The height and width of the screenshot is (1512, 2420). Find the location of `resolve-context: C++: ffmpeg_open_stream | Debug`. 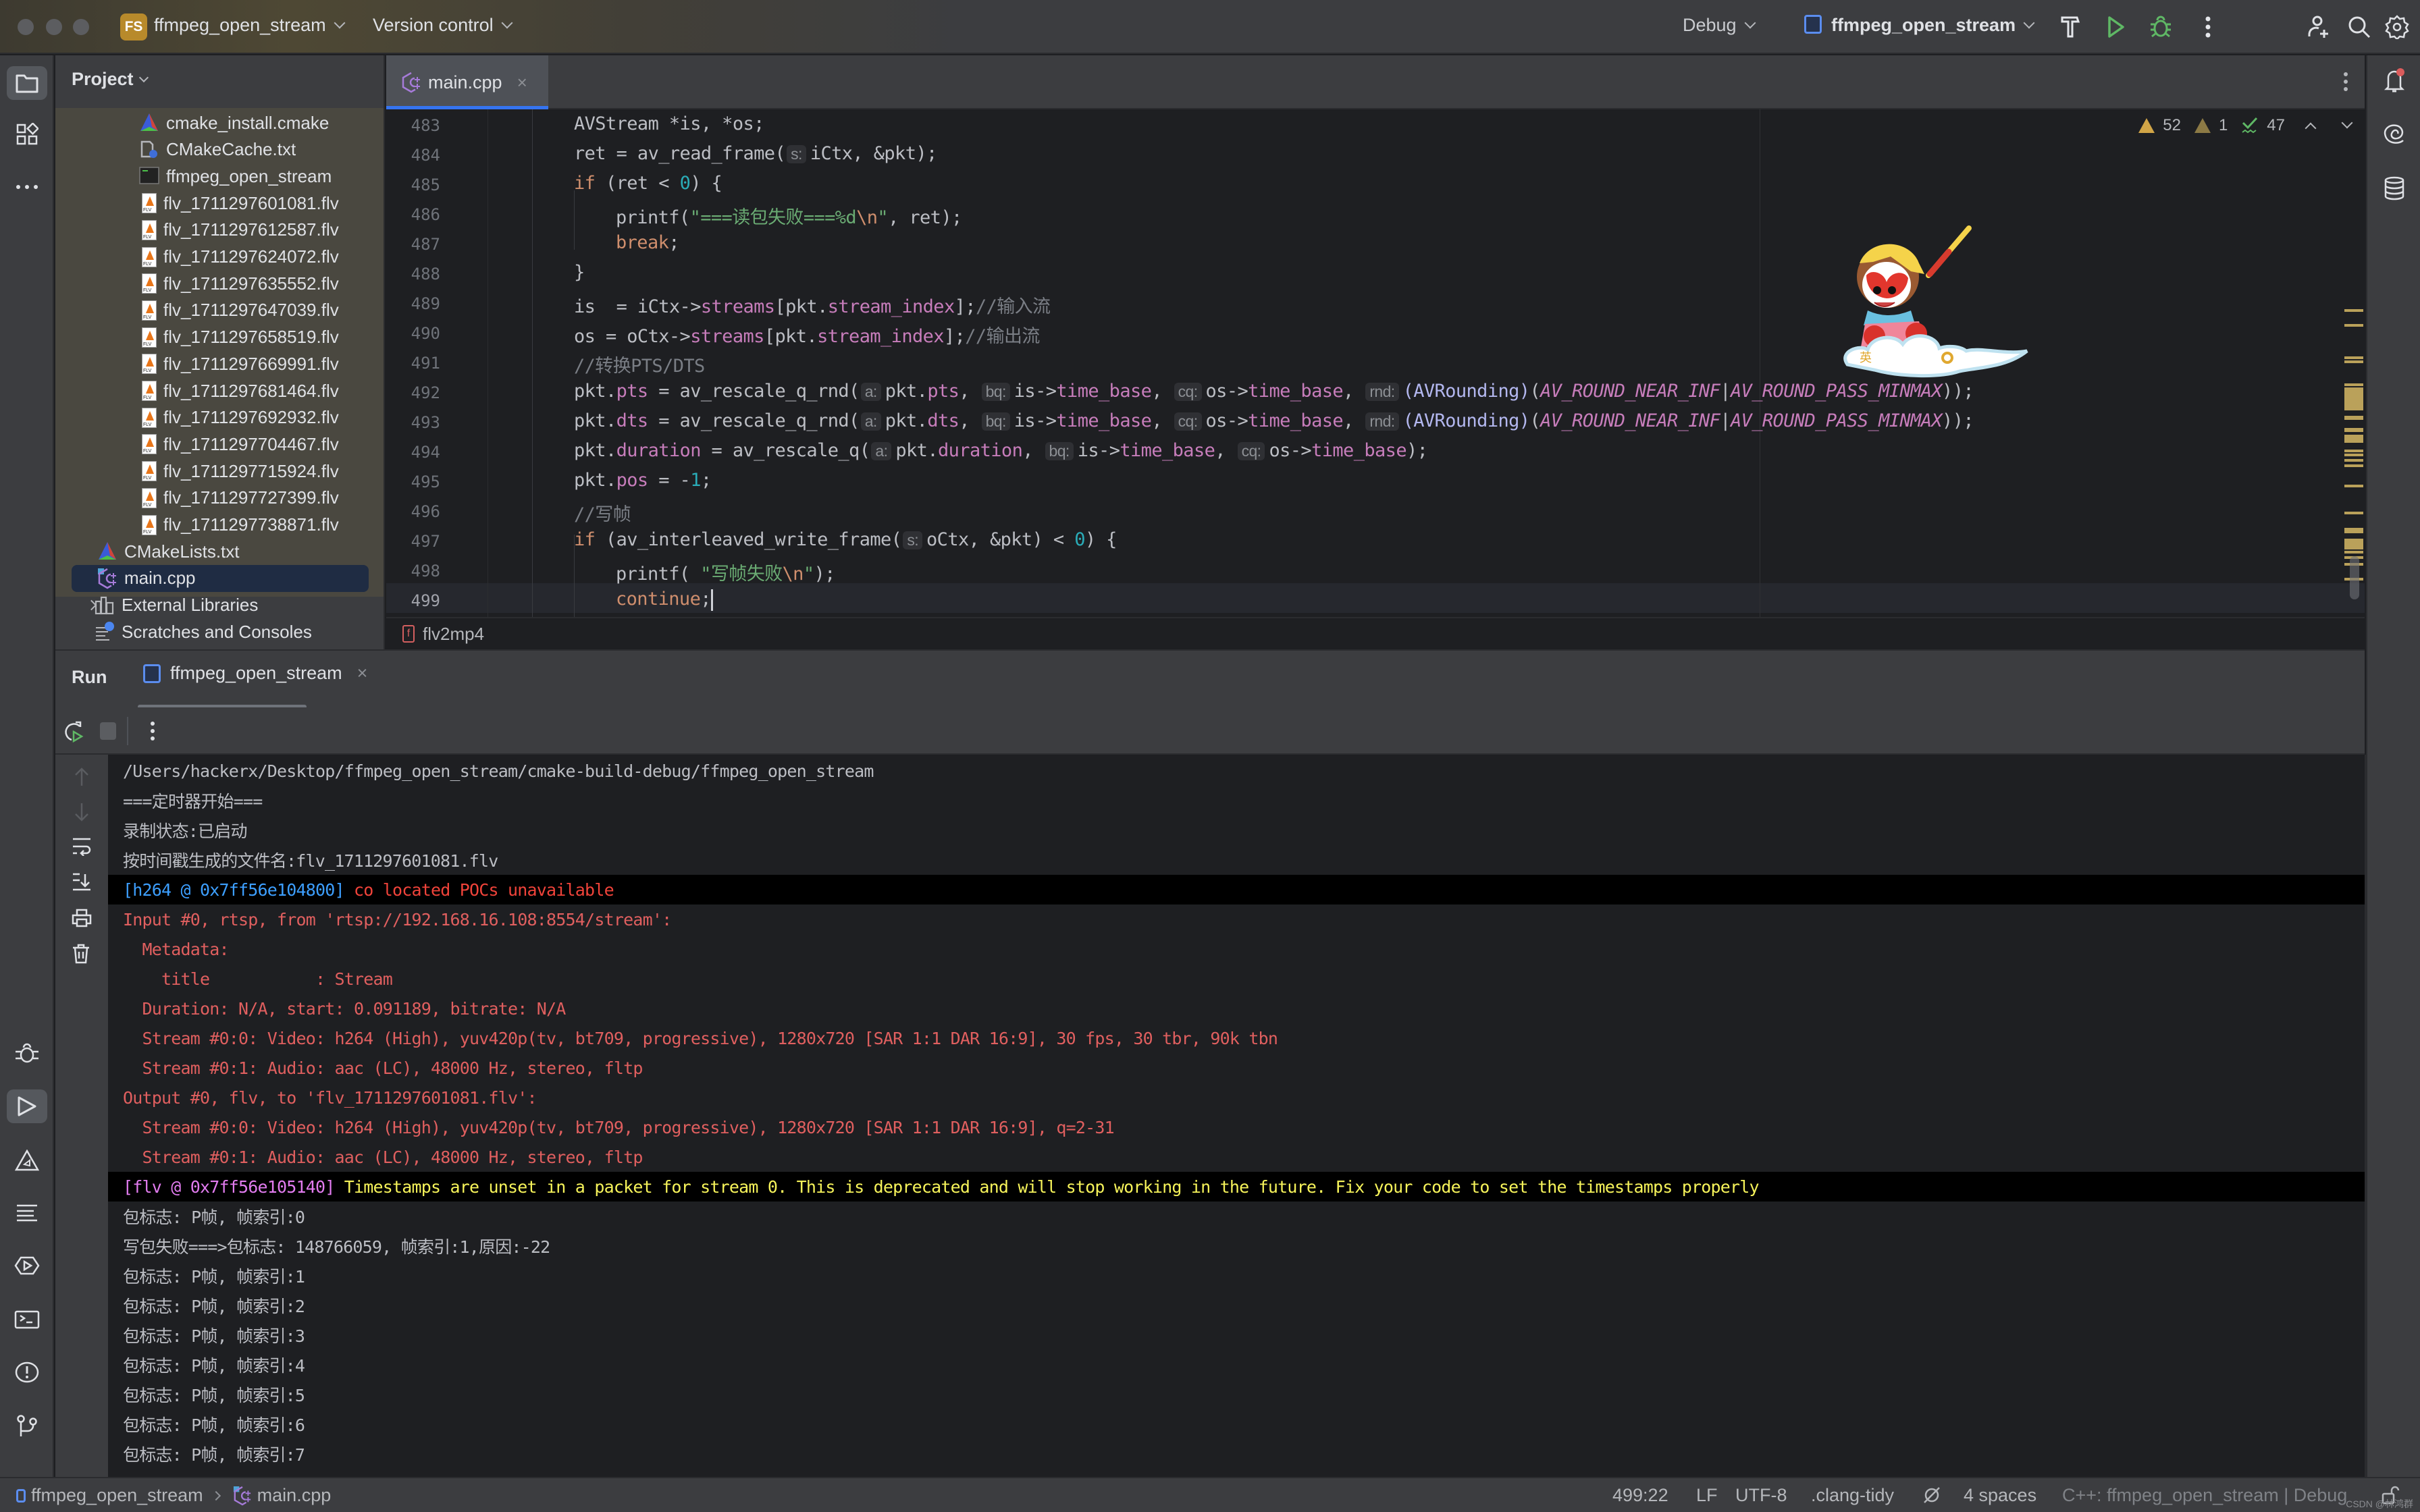

resolve-context: C++: ffmpeg_open_stream | Debug is located at coordinates (2204, 1496).